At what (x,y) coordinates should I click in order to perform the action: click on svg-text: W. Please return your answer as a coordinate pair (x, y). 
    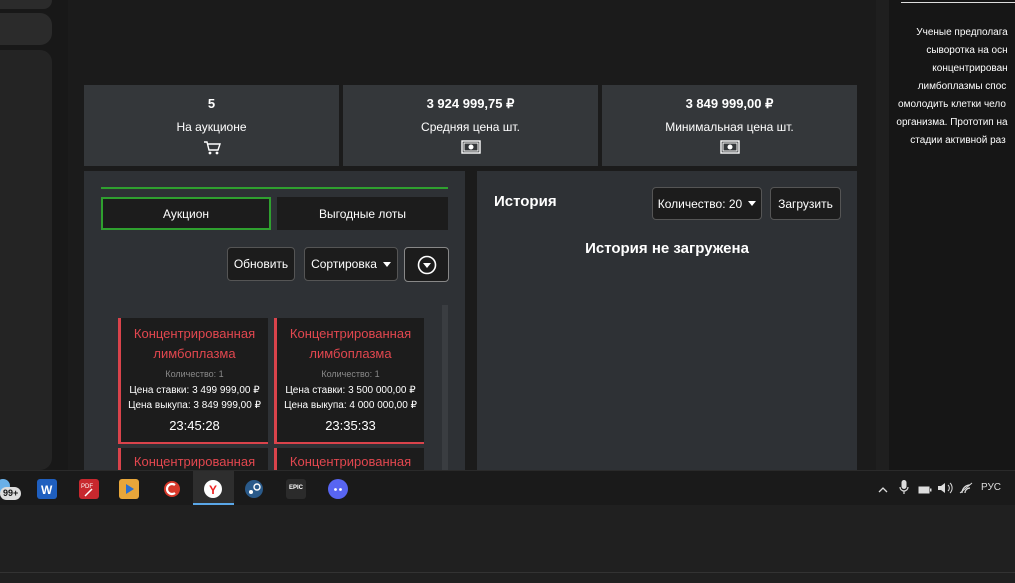
    Looking at the image, I should click on (47, 490).